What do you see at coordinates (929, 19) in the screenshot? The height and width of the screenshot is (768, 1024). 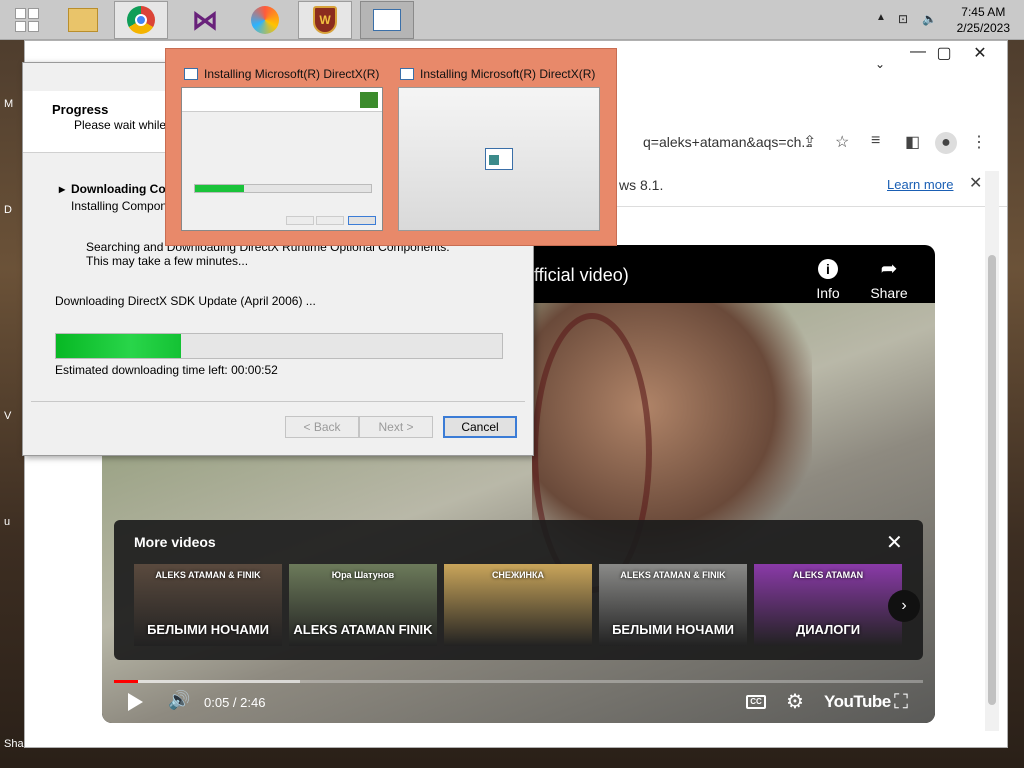 I see `volume-tray-icon: 🔈` at bounding box center [929, 19].